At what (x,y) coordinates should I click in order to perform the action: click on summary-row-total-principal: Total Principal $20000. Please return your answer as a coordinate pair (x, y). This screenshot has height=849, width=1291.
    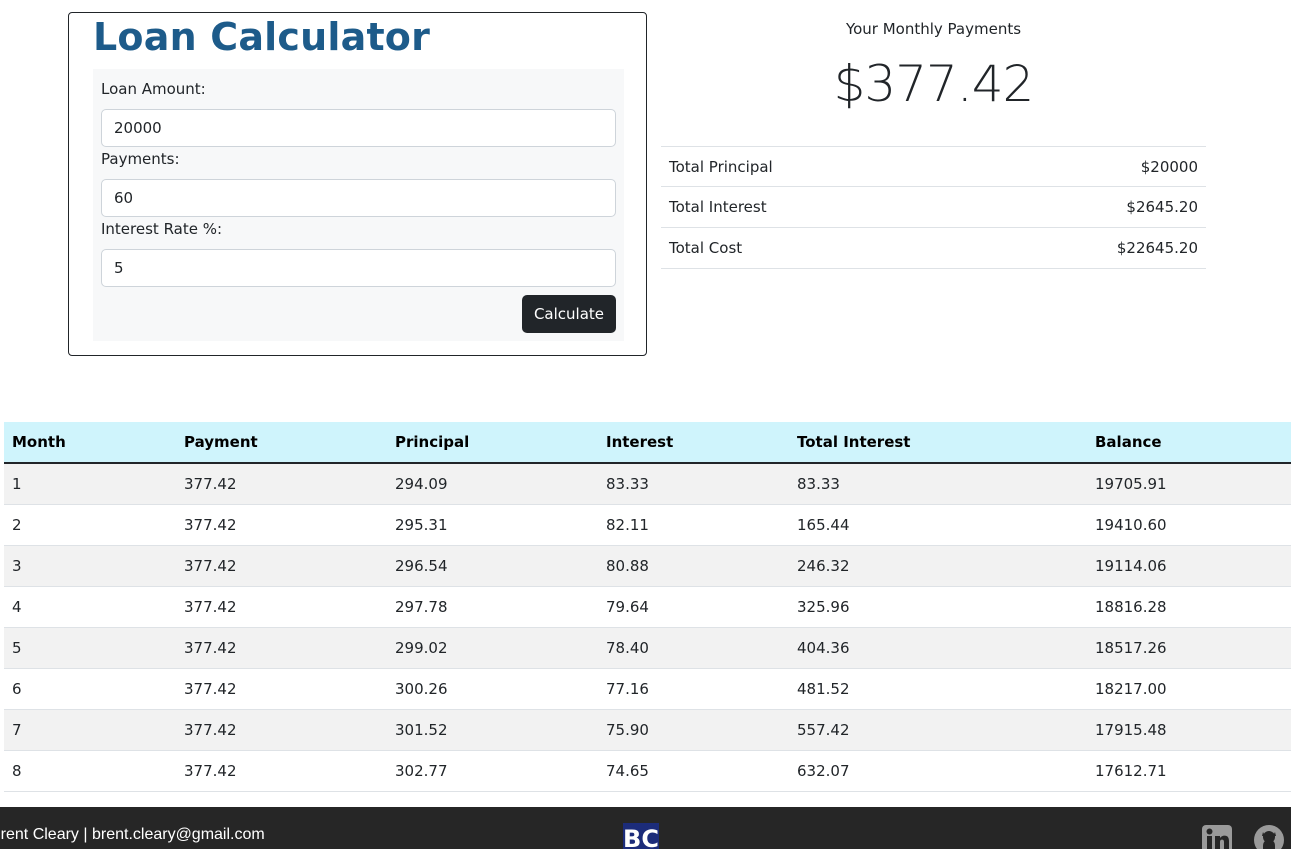
    Looking at the image, I should click on (933, 166).